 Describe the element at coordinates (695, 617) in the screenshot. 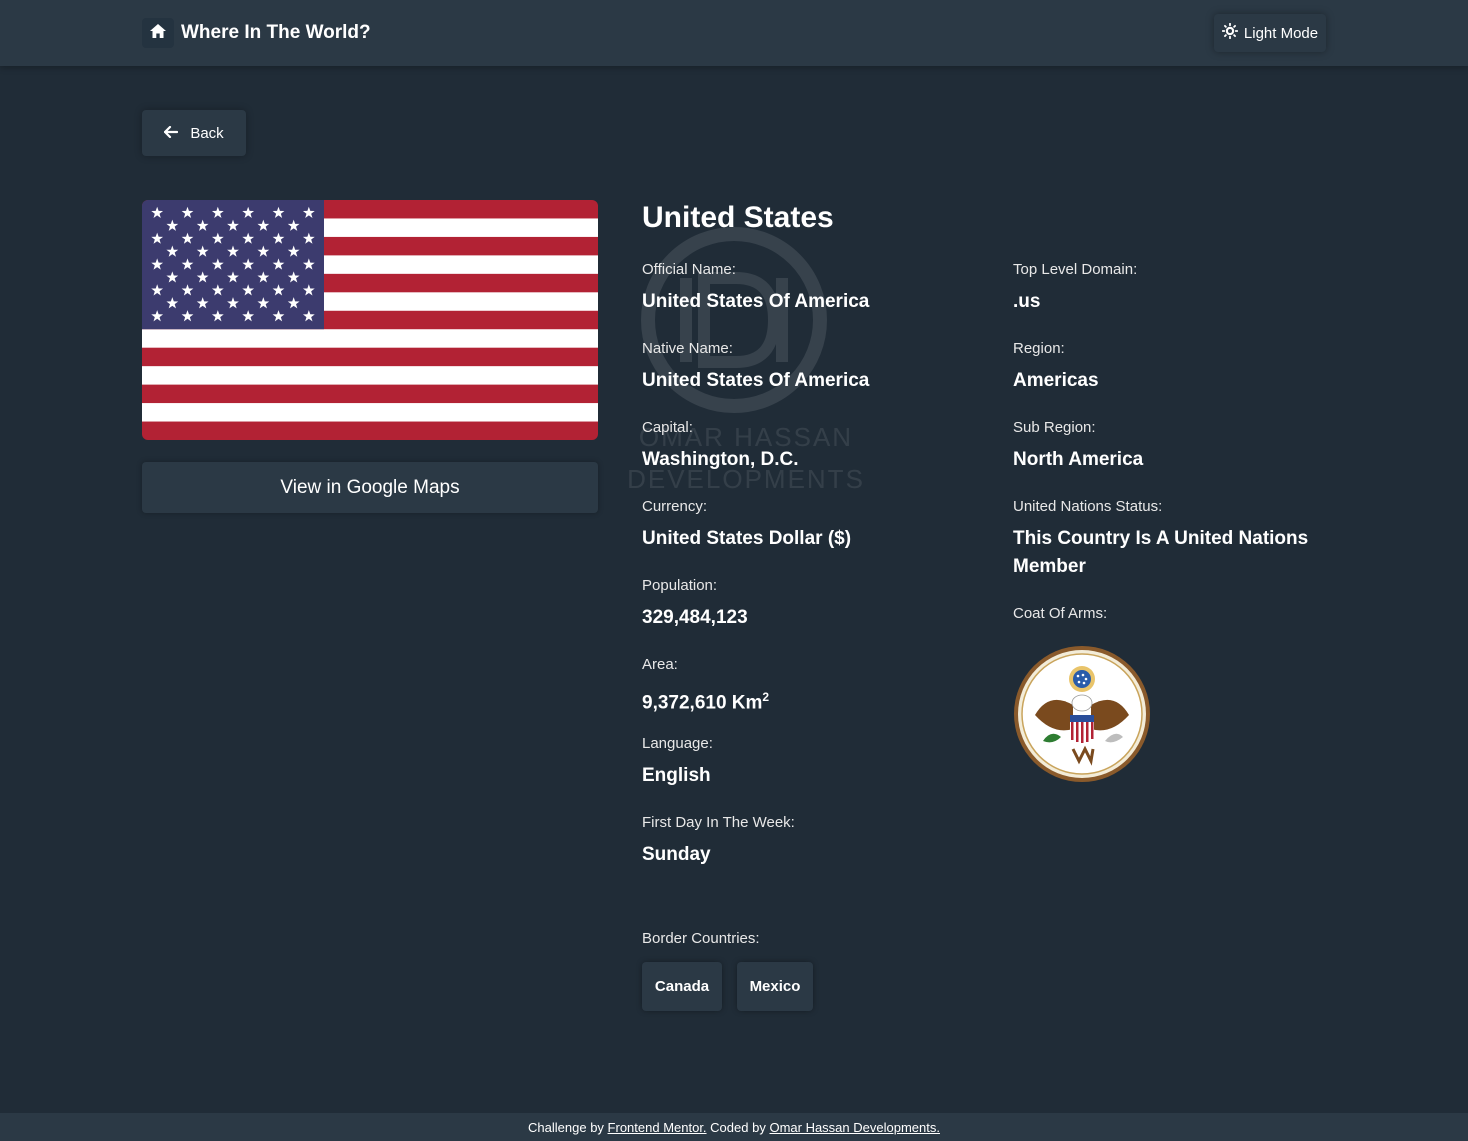

I see `field-value: 329,484,123` at that location.